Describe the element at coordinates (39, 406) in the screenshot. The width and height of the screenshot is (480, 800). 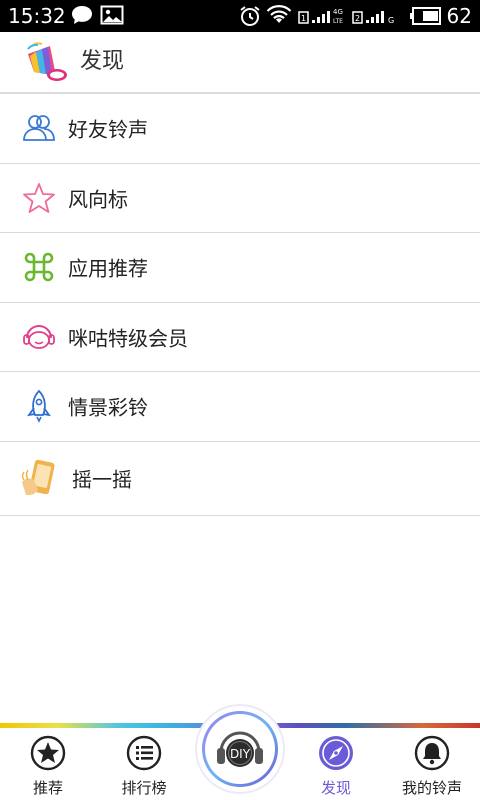
I see `rocket-icon` at that location.